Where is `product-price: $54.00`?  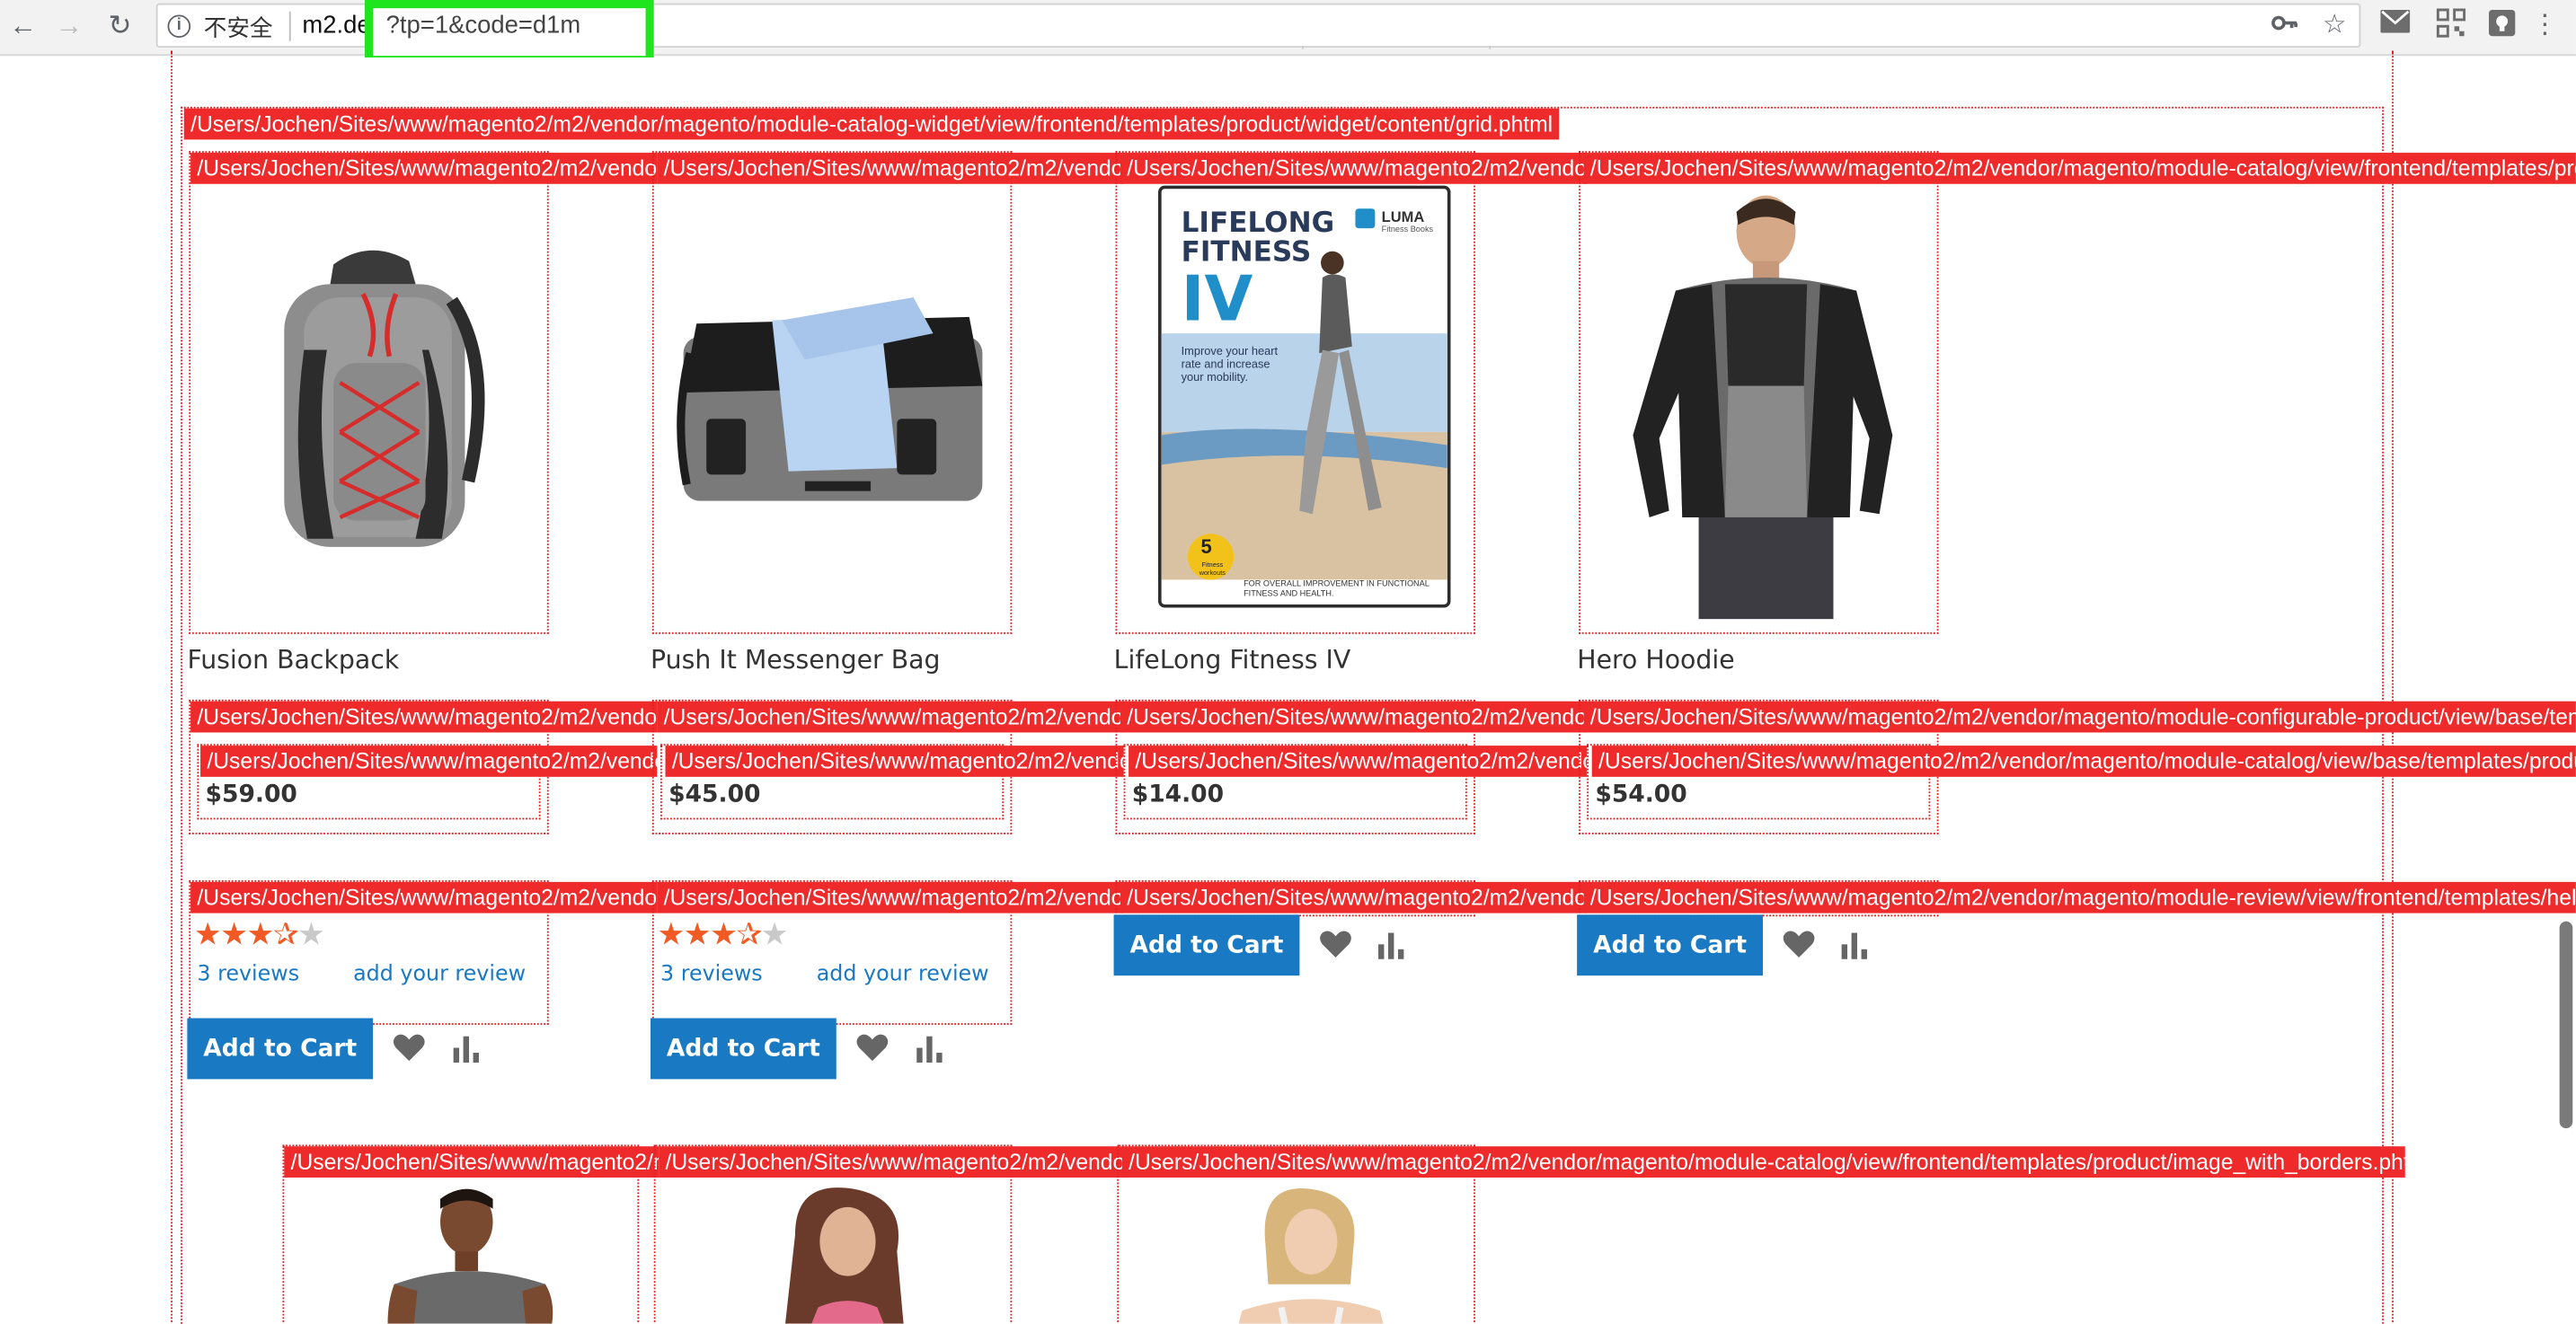
product-price: $54.00 is located at coordinates (1641, 794).